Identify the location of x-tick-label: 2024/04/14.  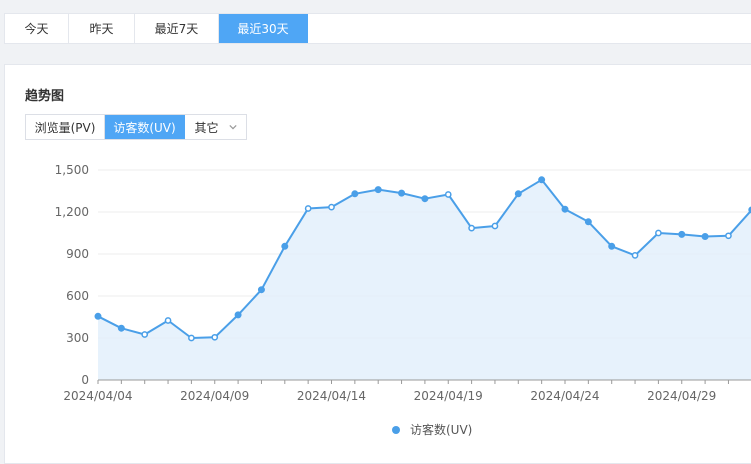
(331, 396).